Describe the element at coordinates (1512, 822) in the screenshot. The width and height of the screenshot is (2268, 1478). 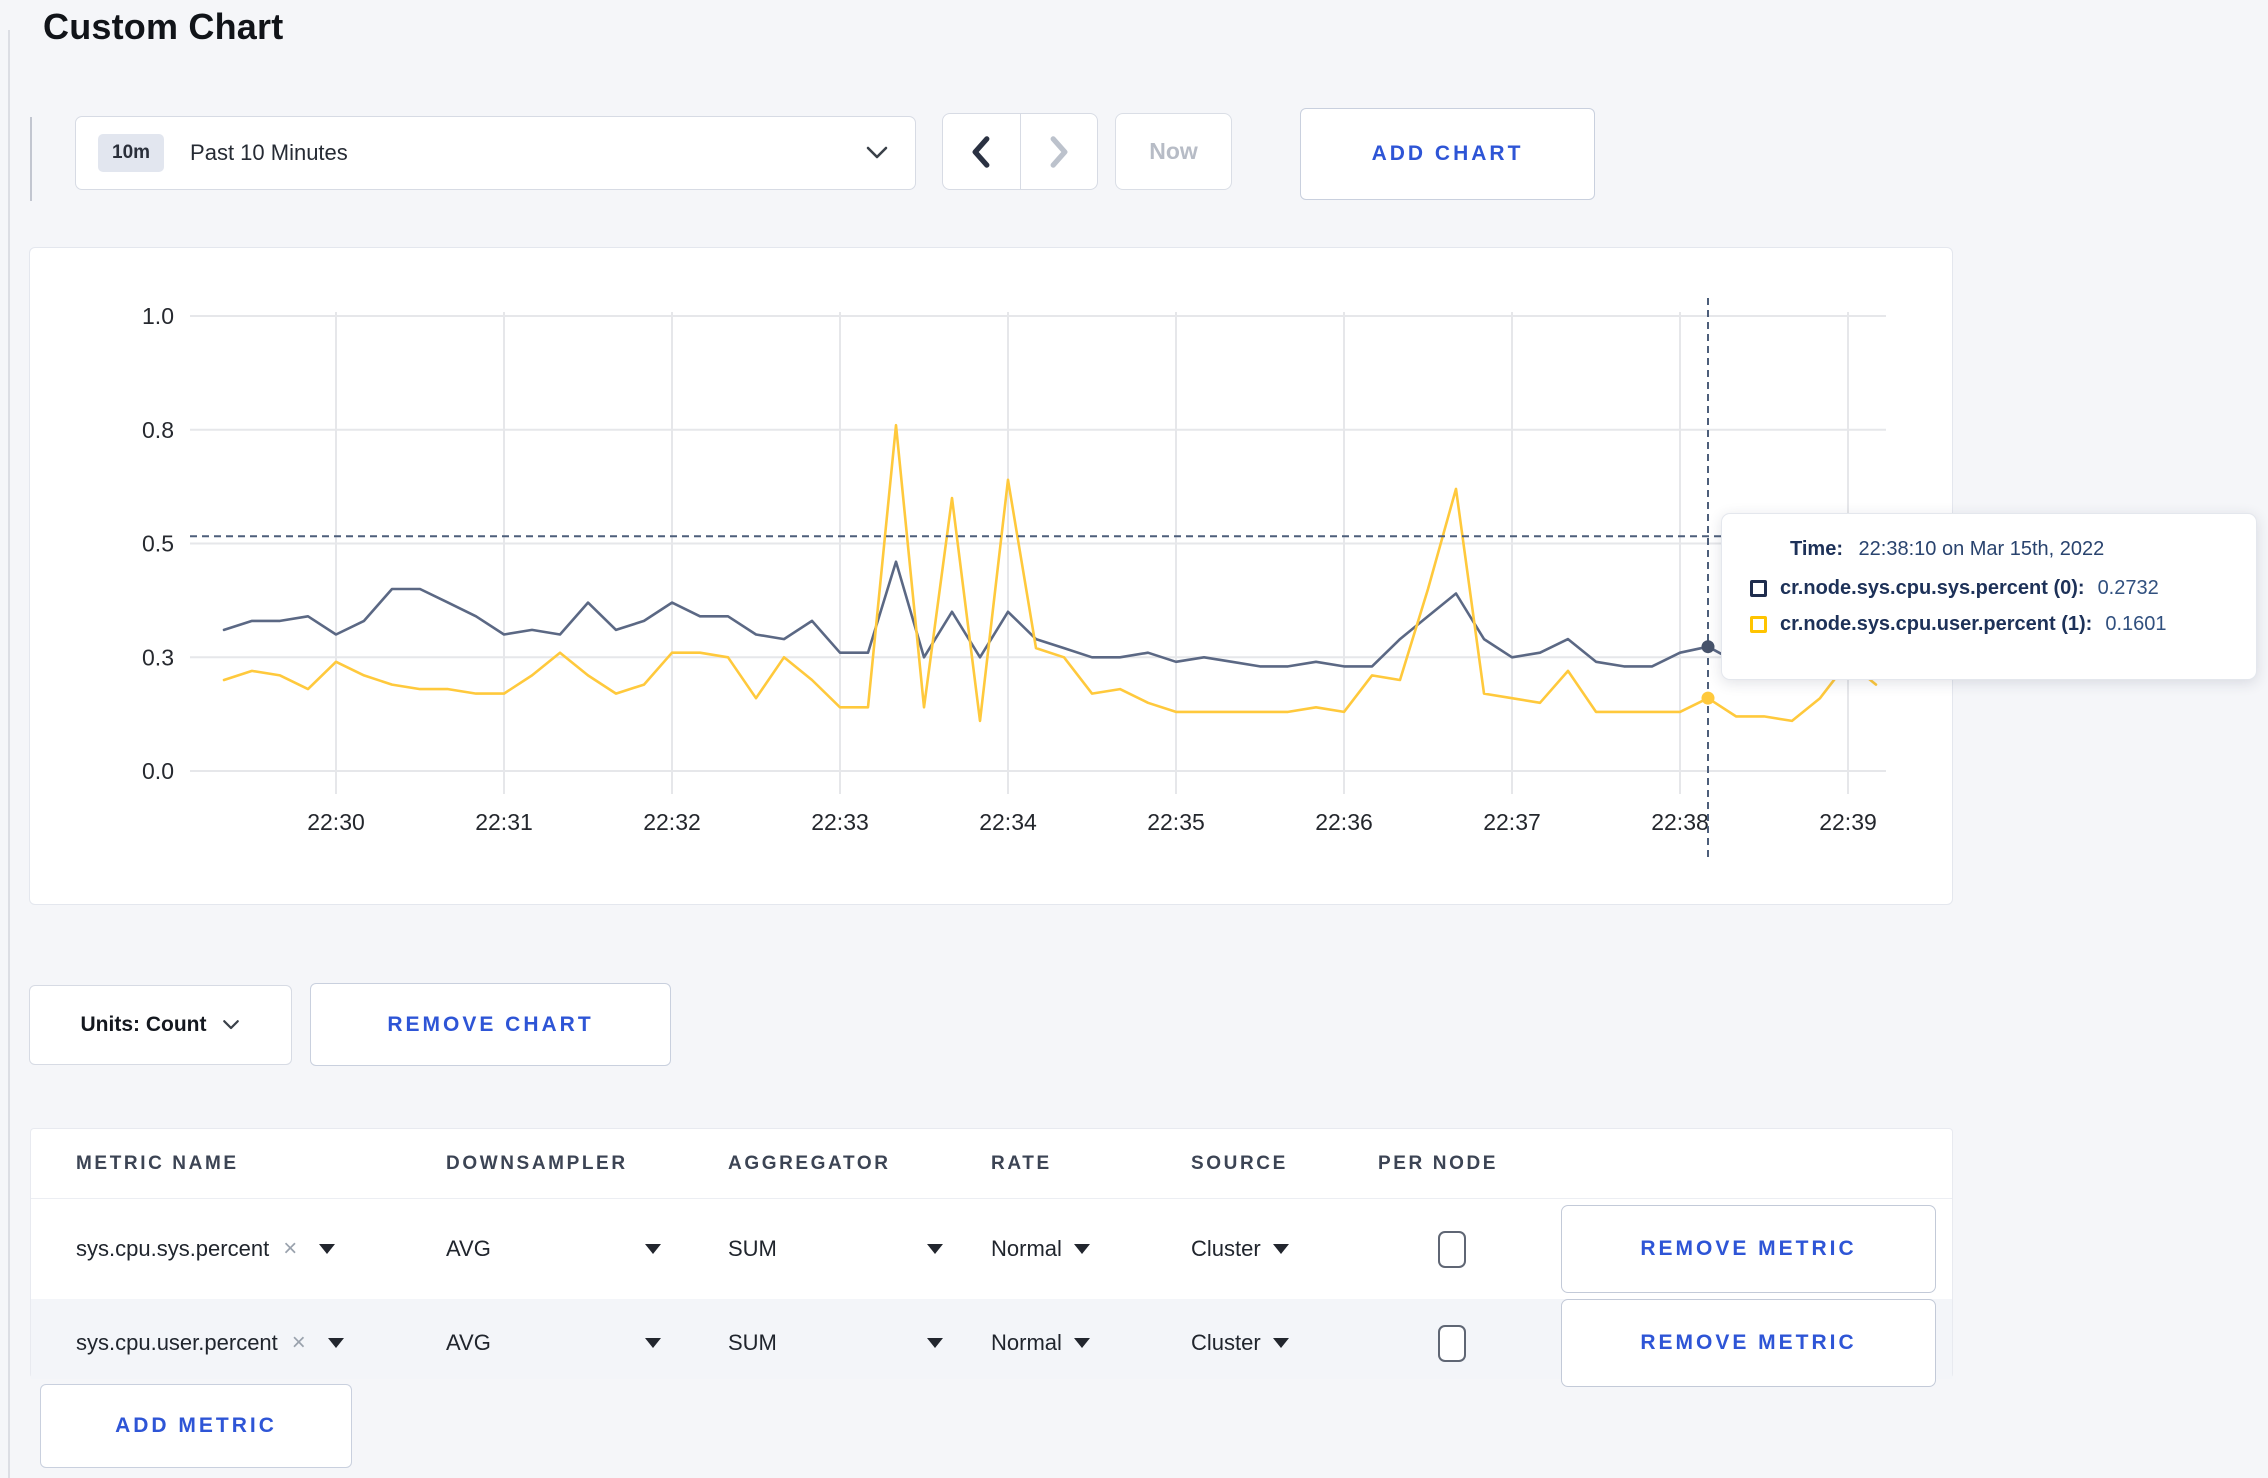
I see `svg-text: 22:37` at that location.